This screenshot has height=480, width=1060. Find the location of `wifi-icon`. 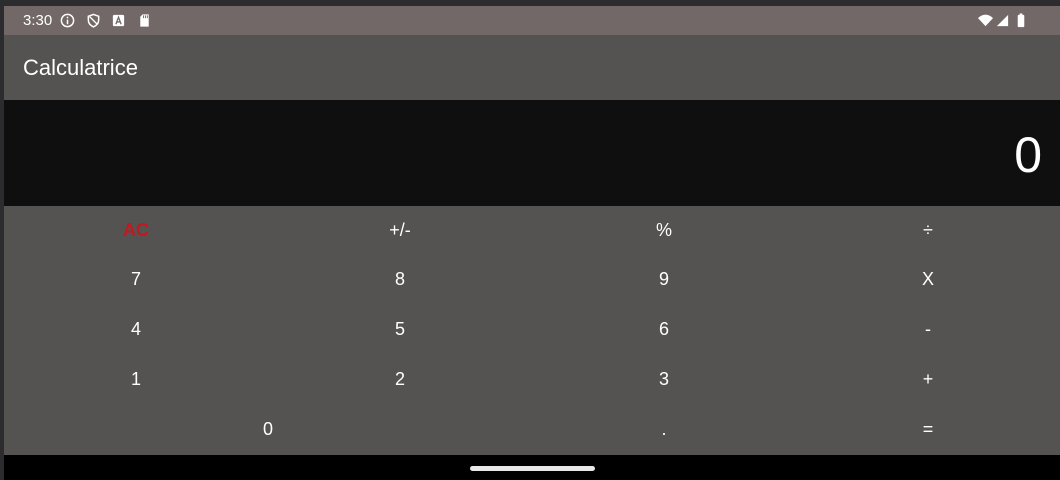

wifi-icon is located at coordinates (985, 20).